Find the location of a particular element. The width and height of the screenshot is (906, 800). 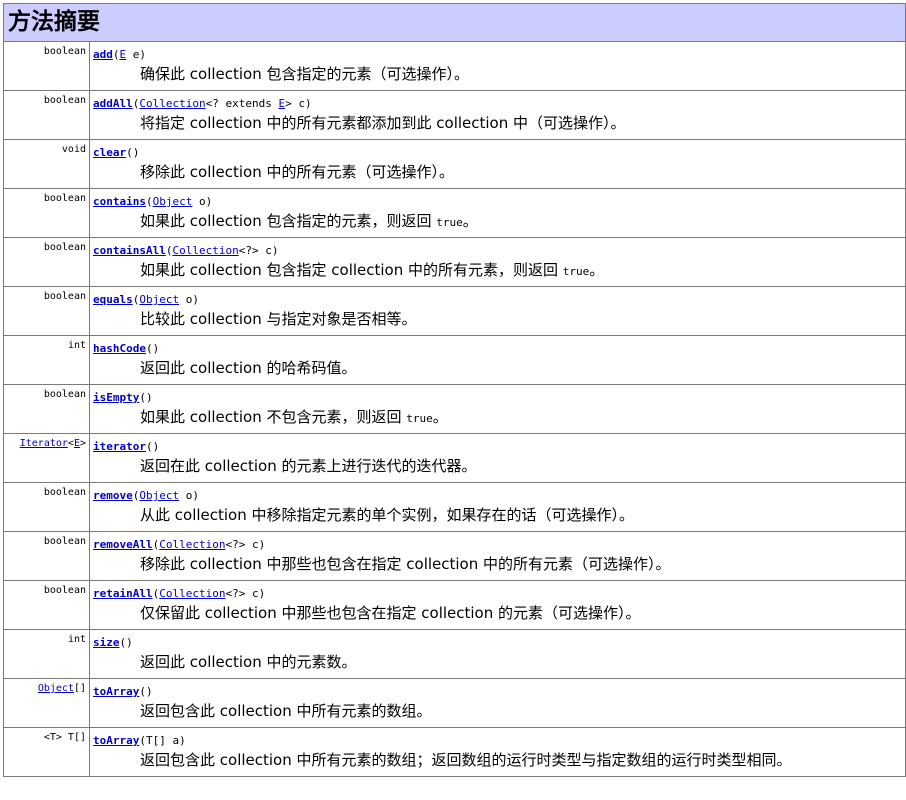

method-description: 返回包含此 collection 中所有元素的数组。 is located at coordinates (522, 711).